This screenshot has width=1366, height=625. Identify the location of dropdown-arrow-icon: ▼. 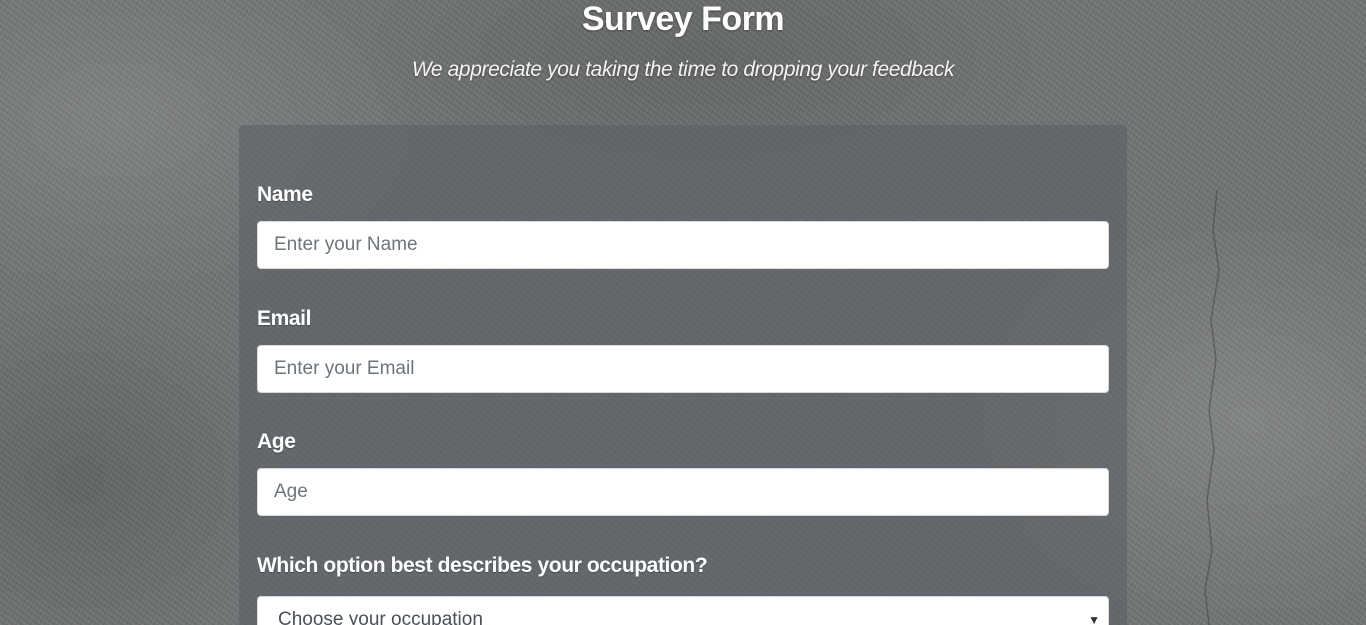
(1094, 619).